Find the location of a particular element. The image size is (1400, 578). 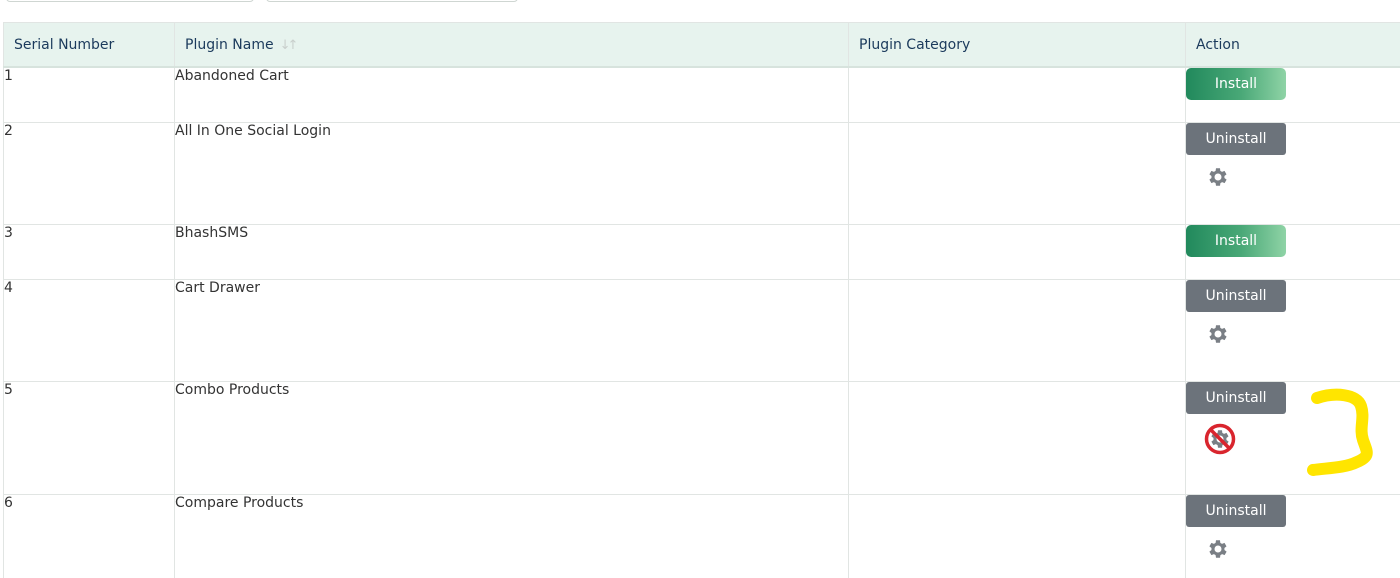

header-serial-number: Serial Number is located at coordinates (89, 45).